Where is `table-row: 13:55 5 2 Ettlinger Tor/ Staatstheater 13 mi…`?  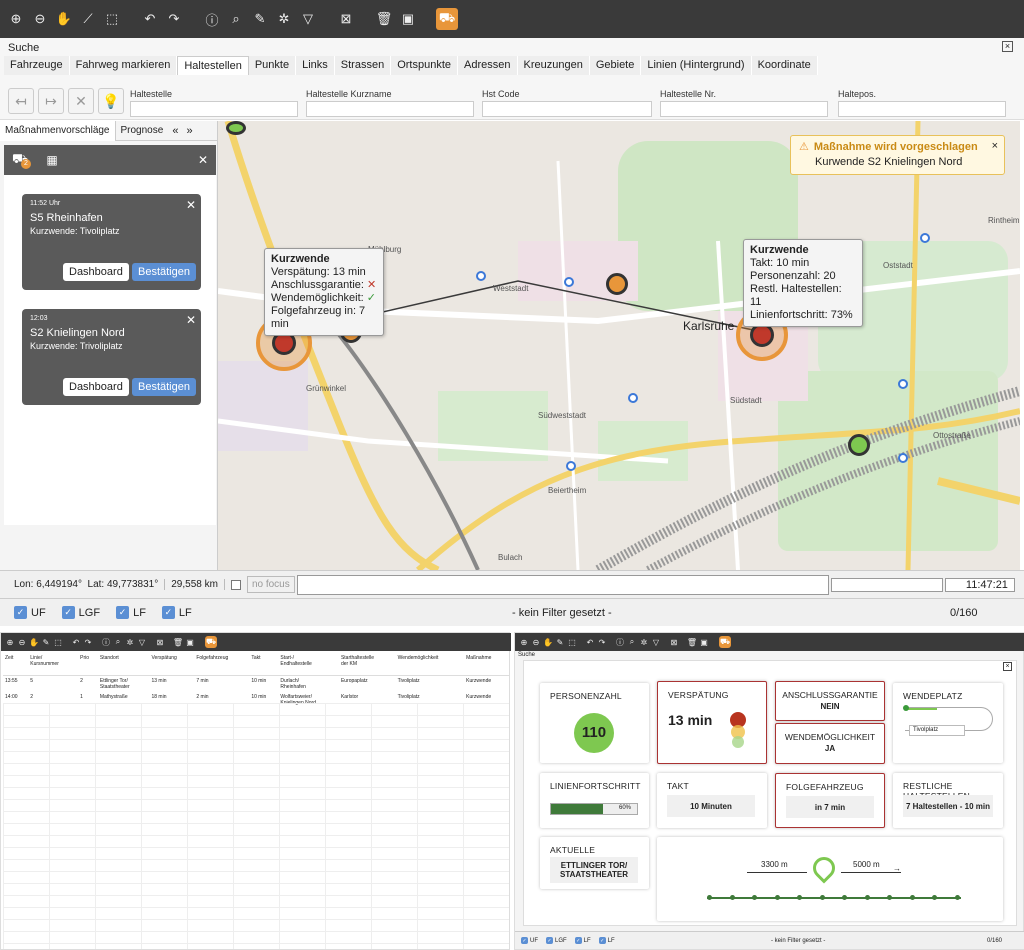
table-row: 13:55 5 2 Ettlinger Tor/ Staatstheater 13 mi… is located at coordinates (256, 683).